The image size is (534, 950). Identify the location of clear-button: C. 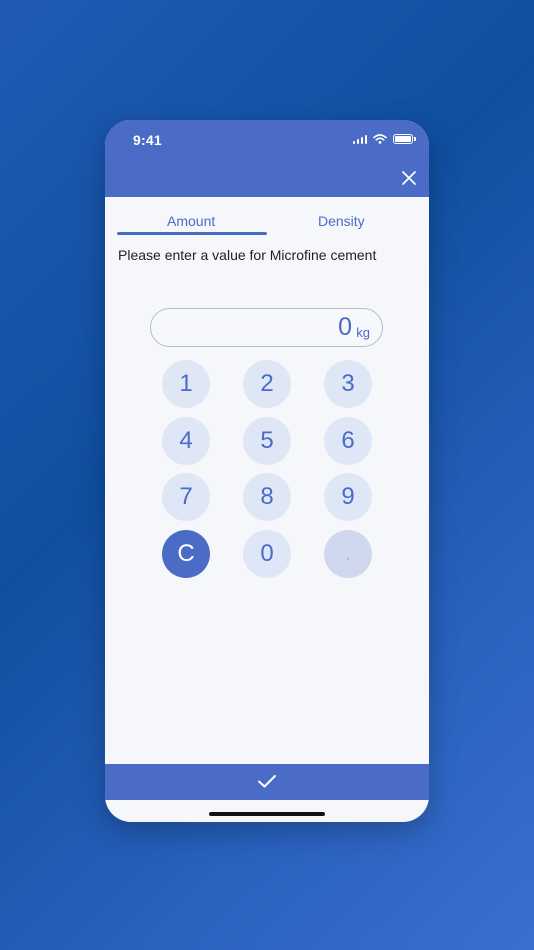
(186, 554).